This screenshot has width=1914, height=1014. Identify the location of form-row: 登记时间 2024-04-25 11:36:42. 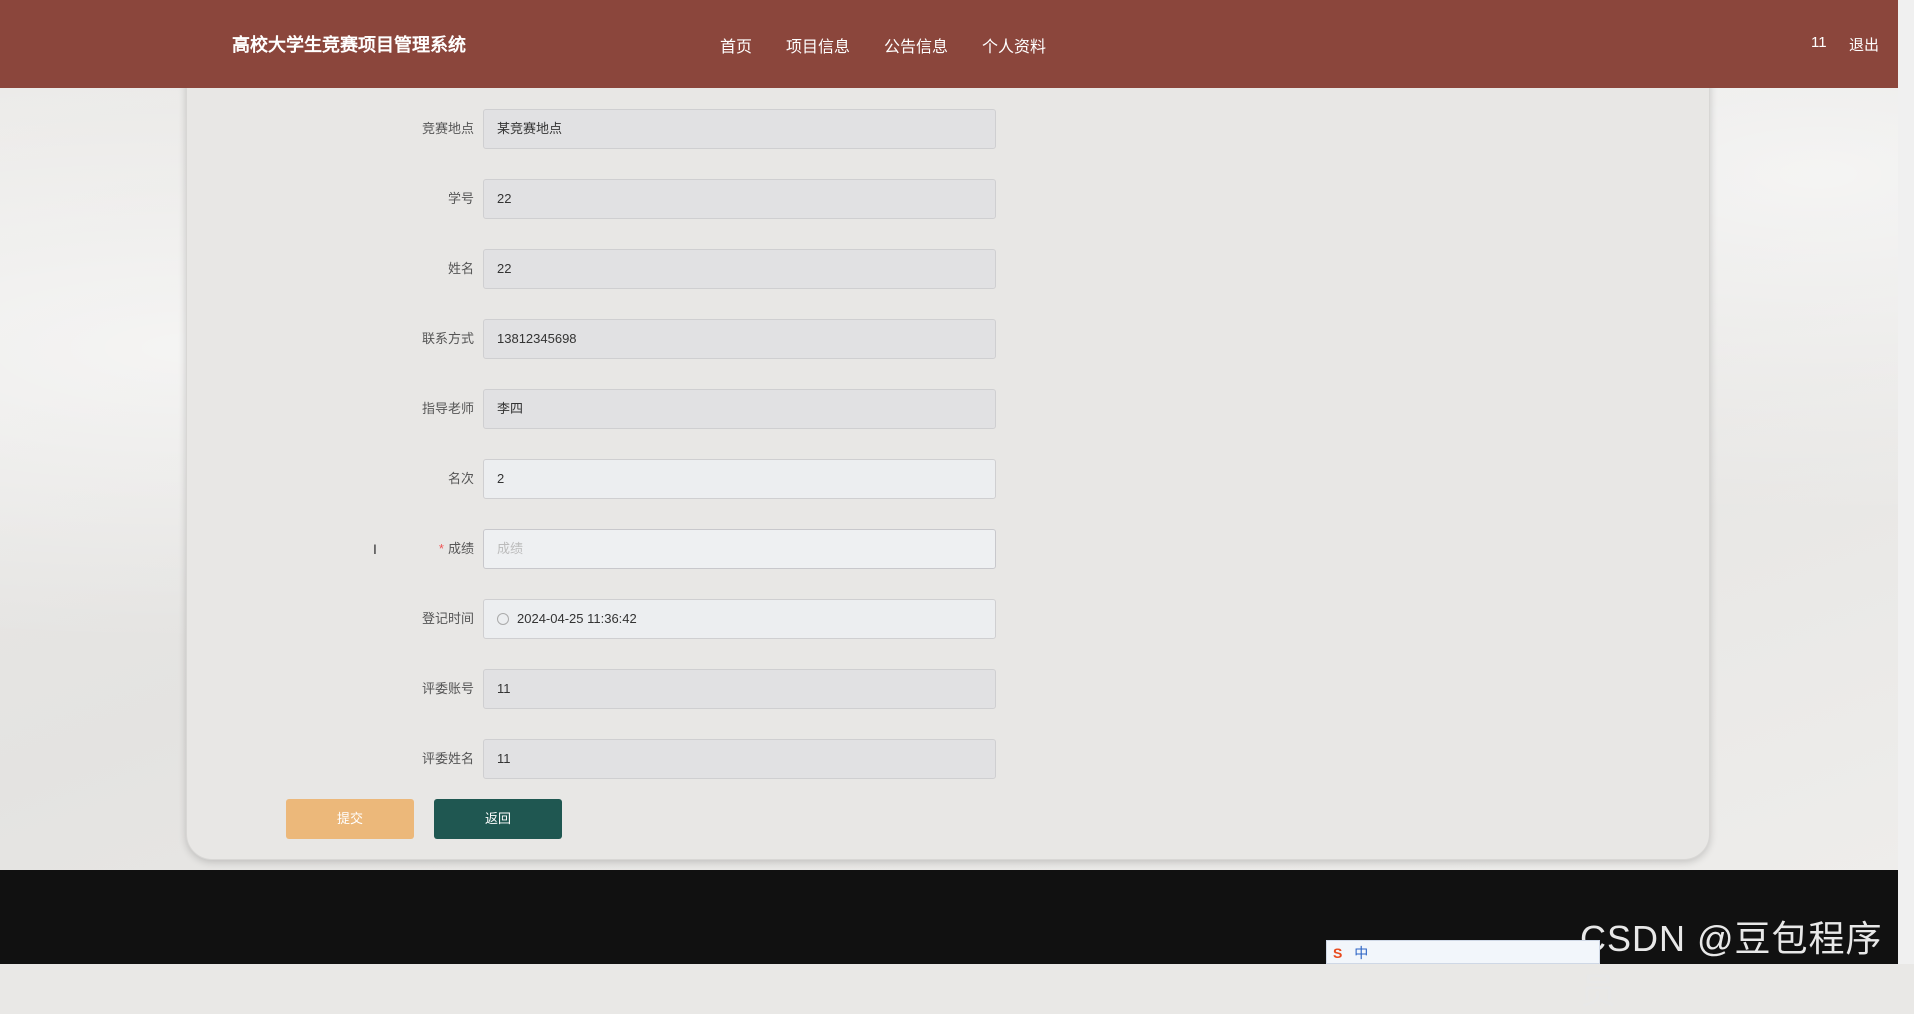
(591, 619).